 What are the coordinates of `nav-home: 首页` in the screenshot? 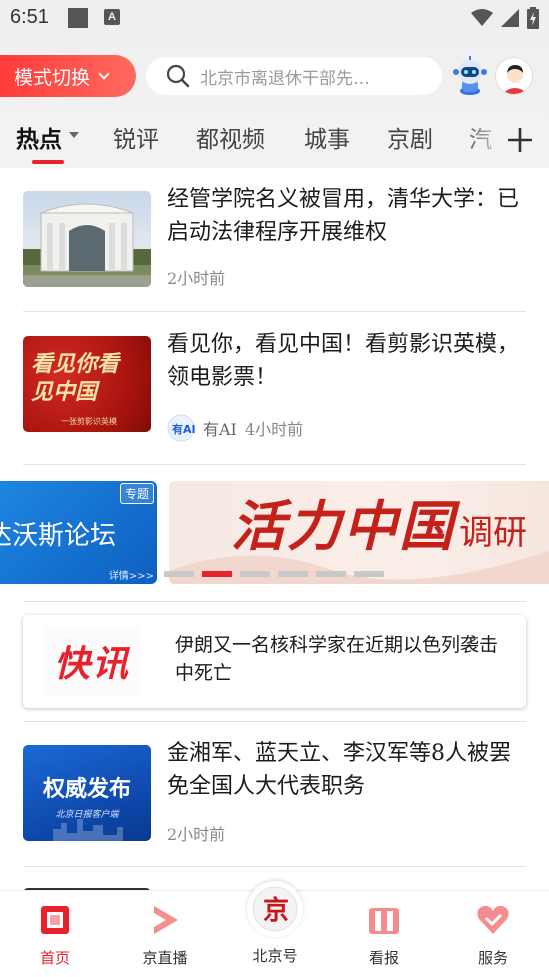 It's located at (55, 935).